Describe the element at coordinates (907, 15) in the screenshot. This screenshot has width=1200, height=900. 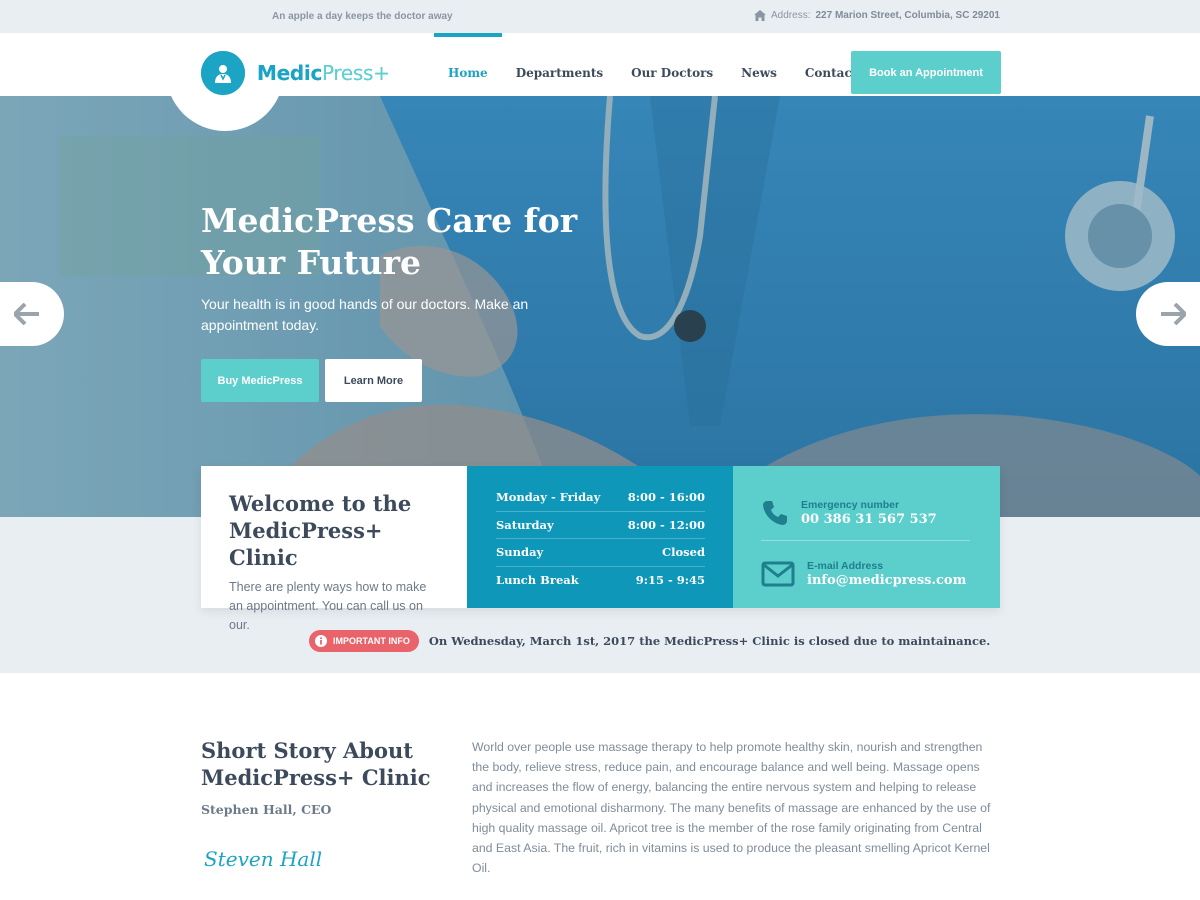
I see `address-value: 227 Marion Street, Columbia, SC 29201` at that location.